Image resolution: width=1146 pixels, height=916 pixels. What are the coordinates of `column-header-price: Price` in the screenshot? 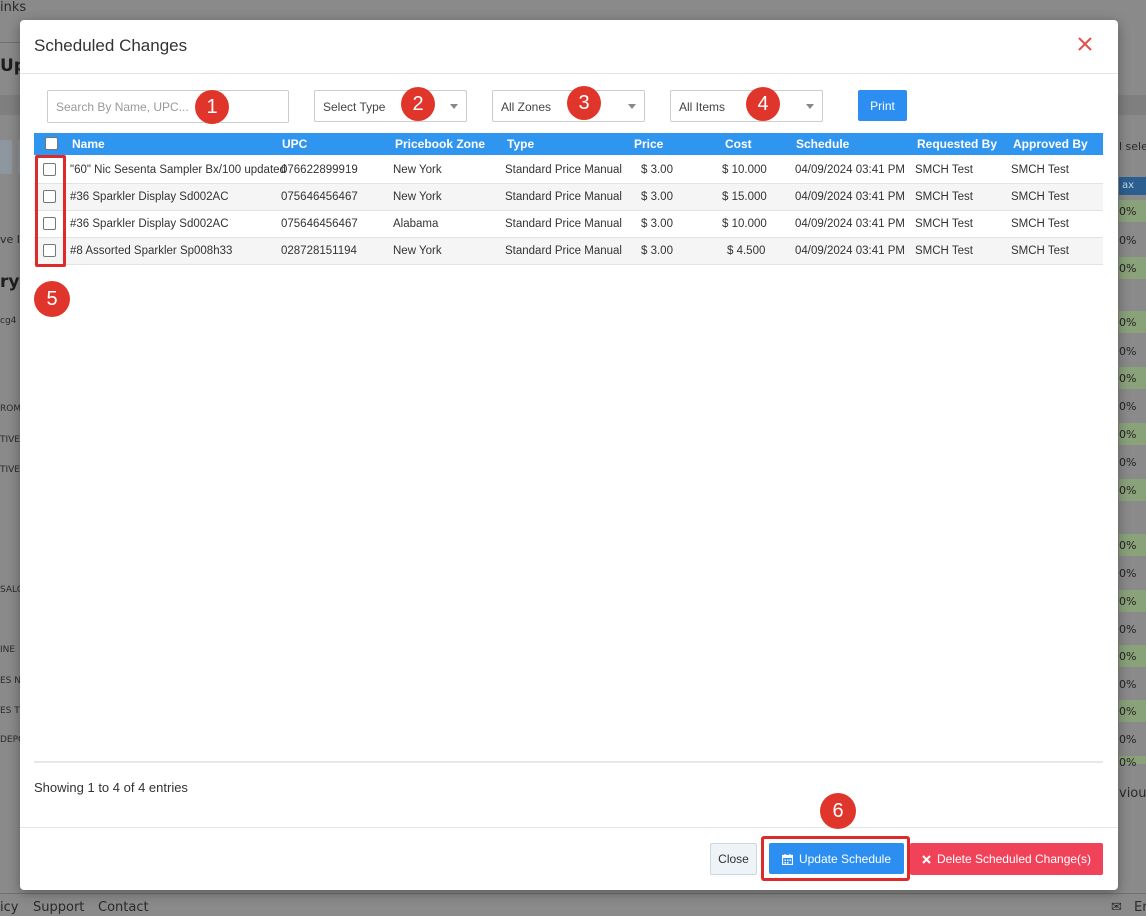 It's located at (648, 144).